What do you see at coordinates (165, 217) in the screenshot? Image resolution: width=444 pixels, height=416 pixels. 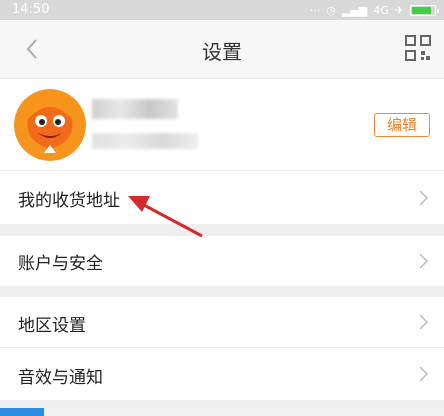 I see `annotation-arrow` at bounding box center [165, 217].